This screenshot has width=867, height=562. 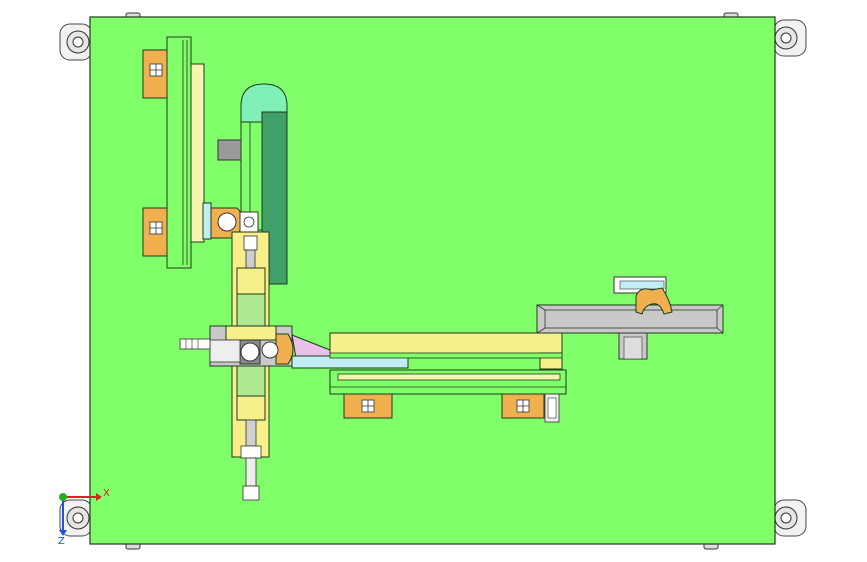 I want to click on profile-bracket-arm-left, so click(x=368, y=406).